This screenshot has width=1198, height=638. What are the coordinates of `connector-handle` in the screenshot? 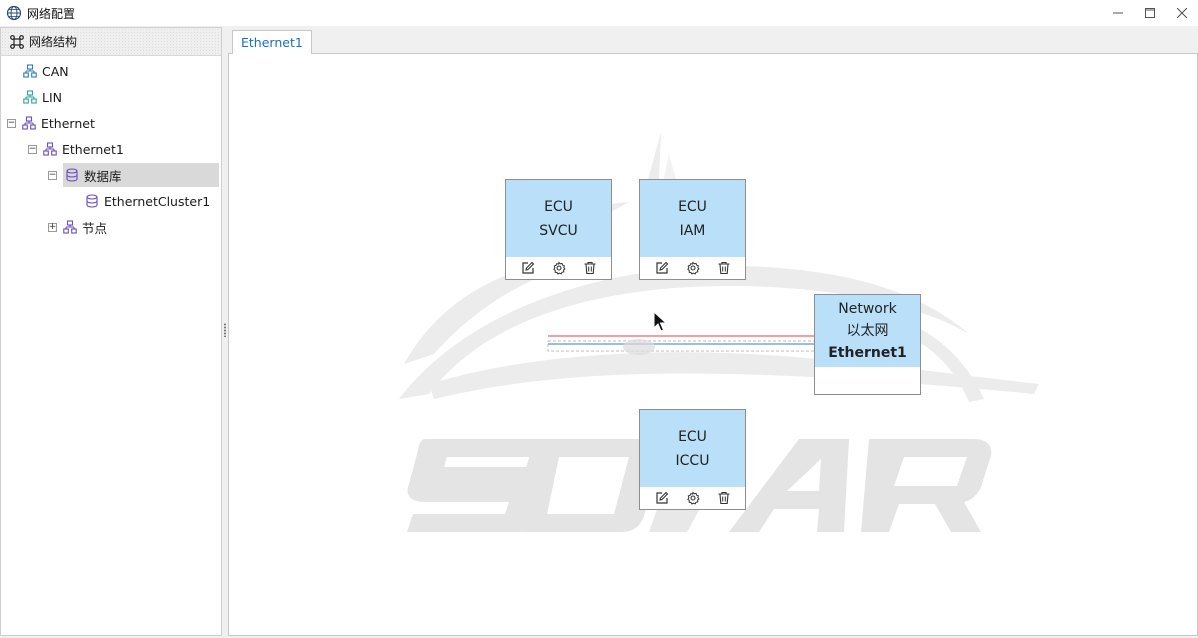 It's located at (639, 347).